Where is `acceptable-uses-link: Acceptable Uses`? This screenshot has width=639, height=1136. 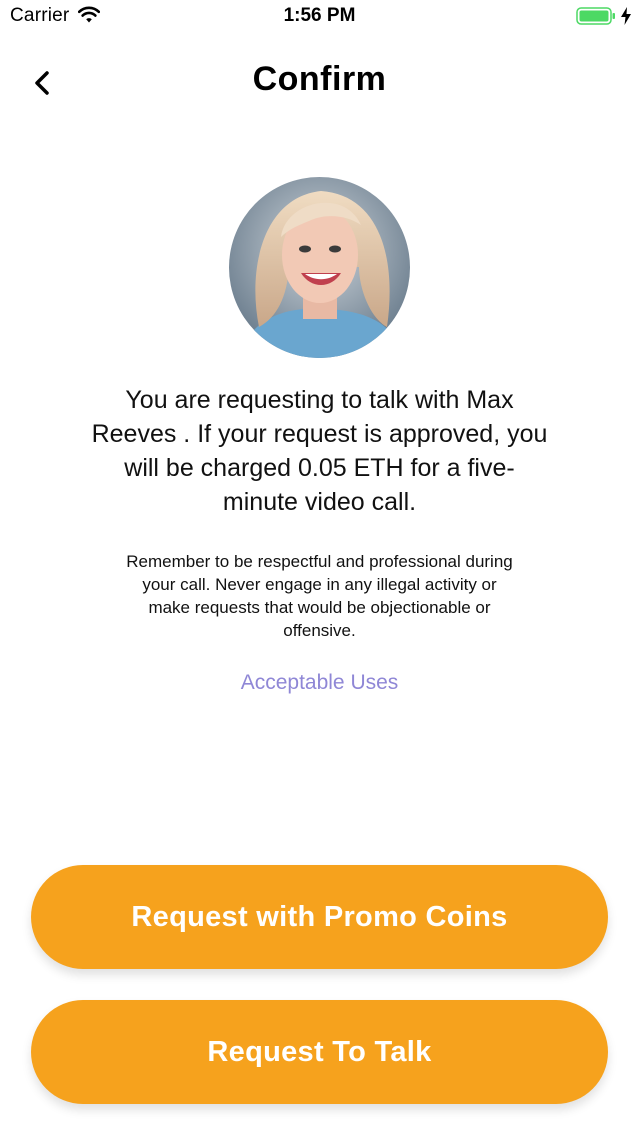 acceptable-uses-link: Acceptable Uses is located at coordinates (319, 683).